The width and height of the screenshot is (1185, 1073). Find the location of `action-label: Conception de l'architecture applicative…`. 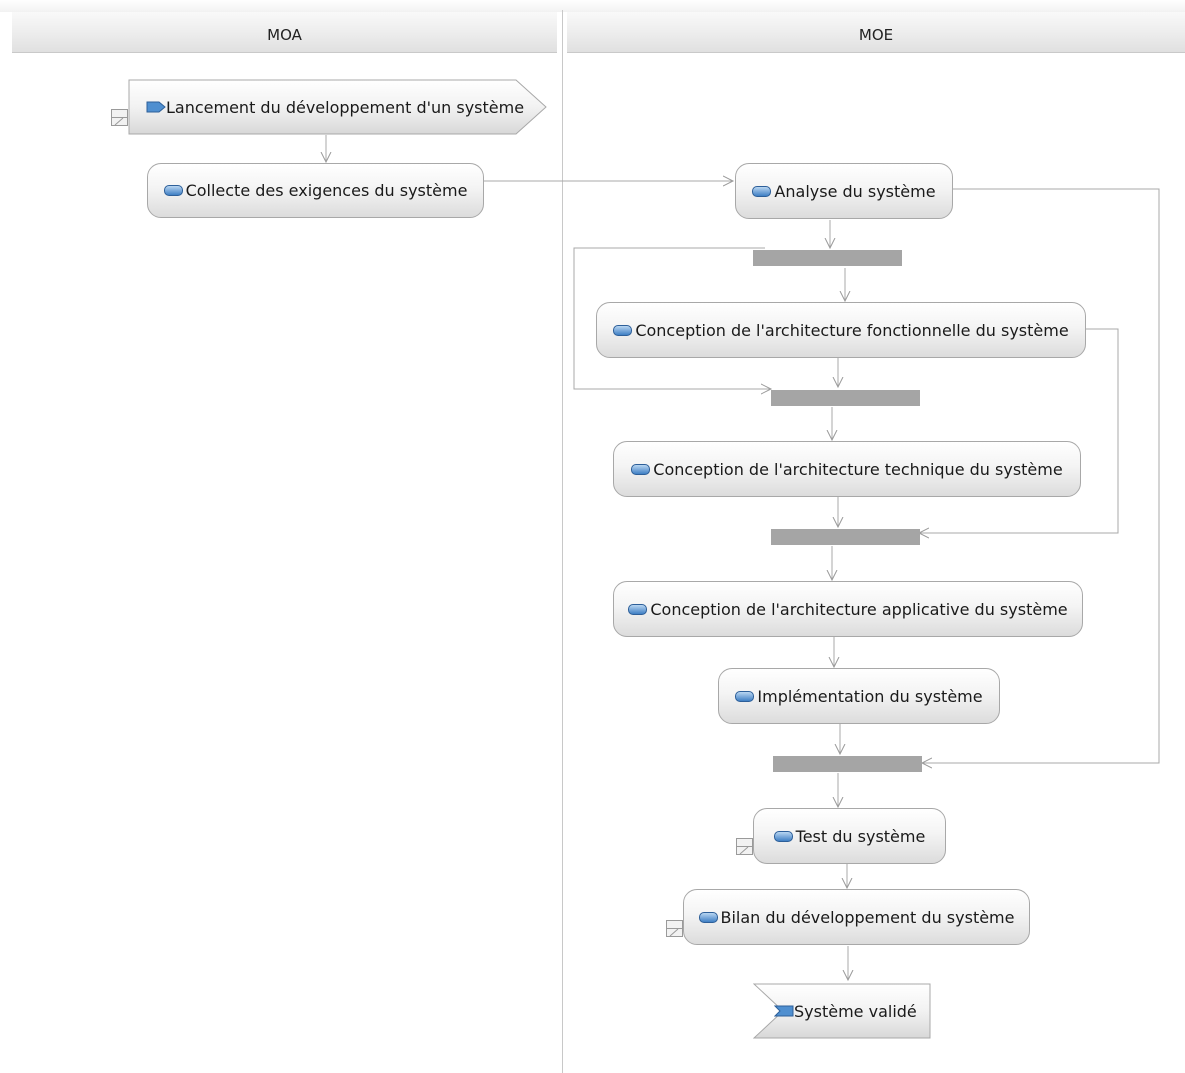

action-label: Conception de l'architecture applicative… is located at coordinates (859, 609).